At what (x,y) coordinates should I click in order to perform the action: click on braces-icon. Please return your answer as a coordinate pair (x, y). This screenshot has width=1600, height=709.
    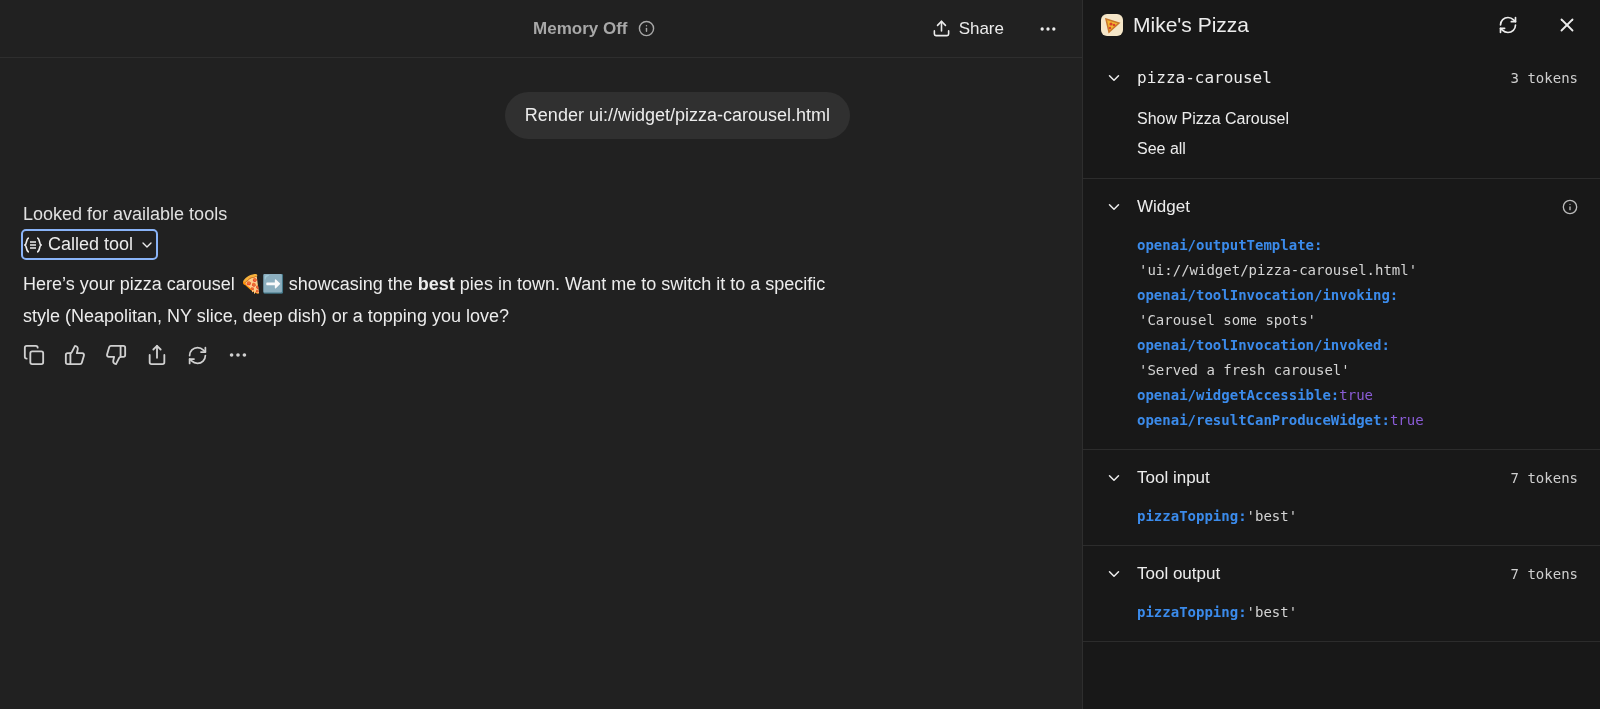
    Looking at the image, I should click on (33, 244).